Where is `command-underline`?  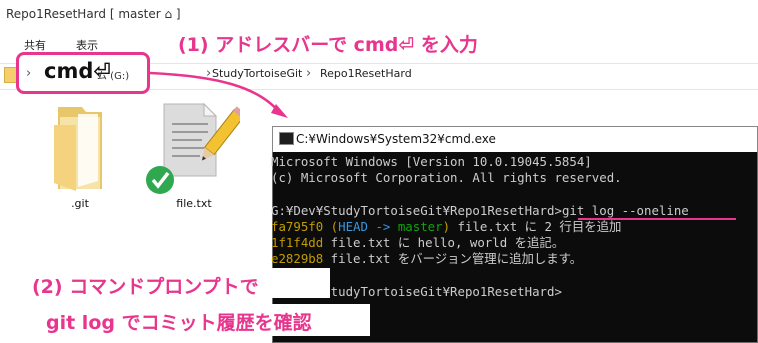
command-underline is located at coordinates (657, 219).